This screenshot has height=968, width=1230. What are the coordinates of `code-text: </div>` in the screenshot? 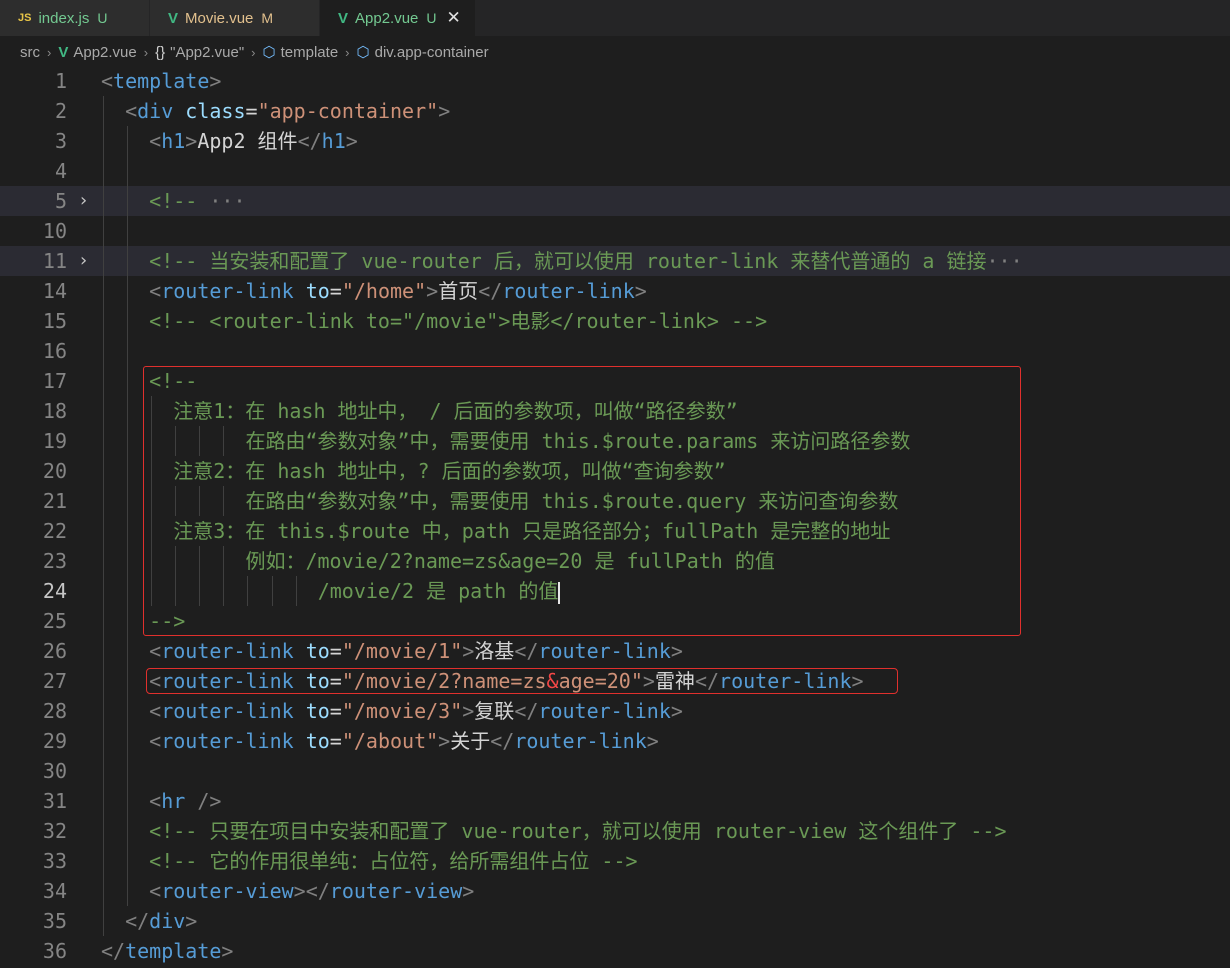 It's located at (161, 921).